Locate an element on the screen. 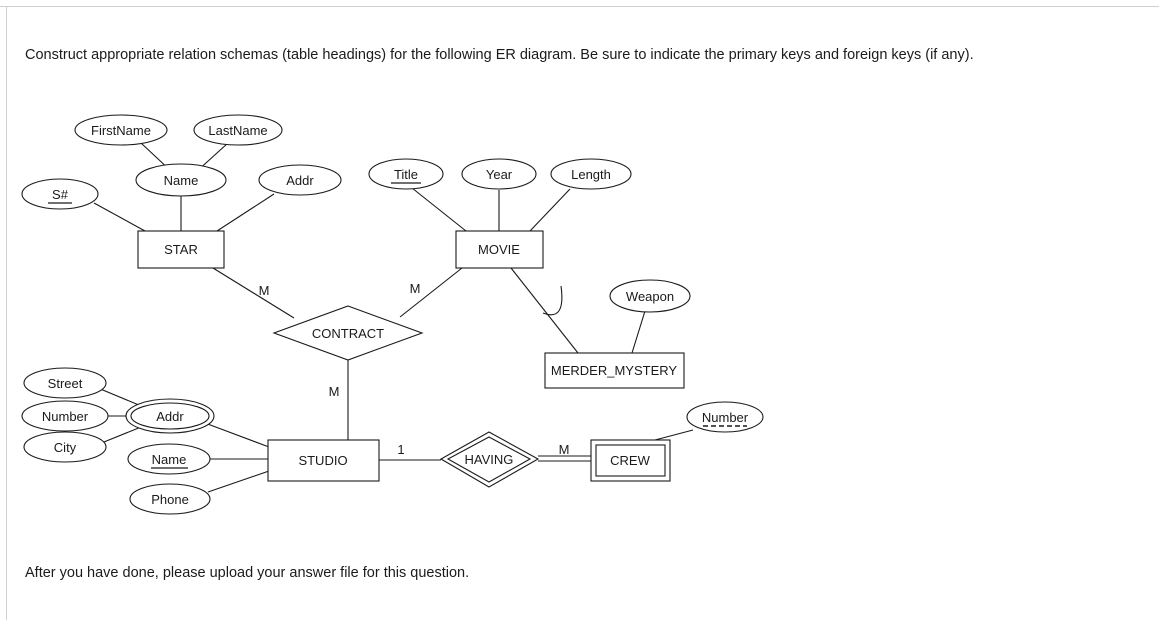  relationship-contract-label: CONTRACT is located at coordinates (348, 333).